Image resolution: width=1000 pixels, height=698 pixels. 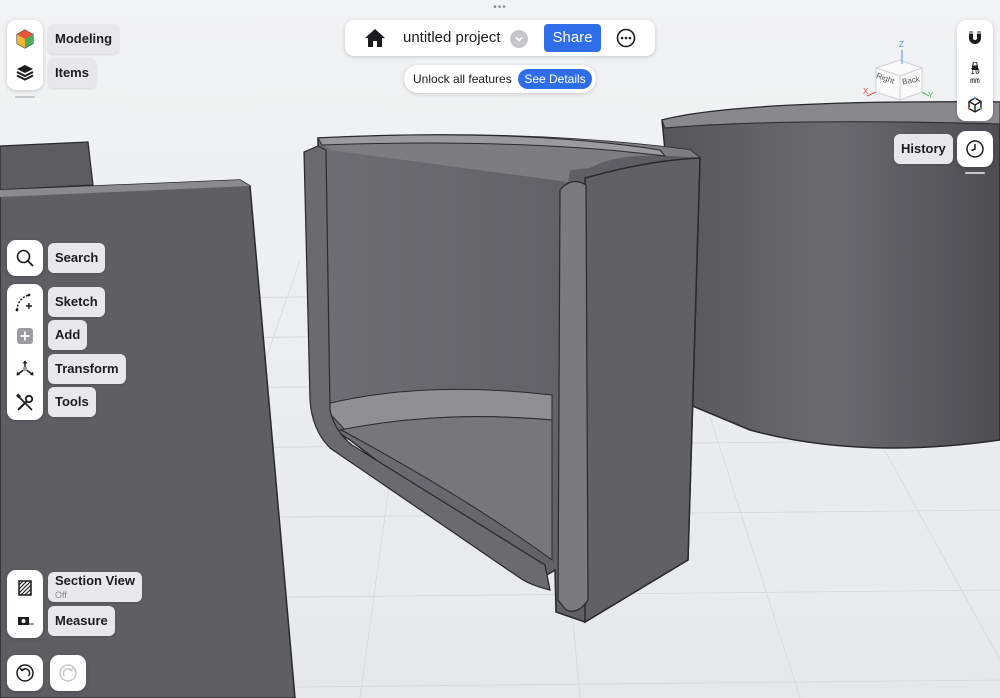 What do you see at coordinates (25, 336) in the screenshot?
I see `plus-square-icon` at bounding box center [25, 336].